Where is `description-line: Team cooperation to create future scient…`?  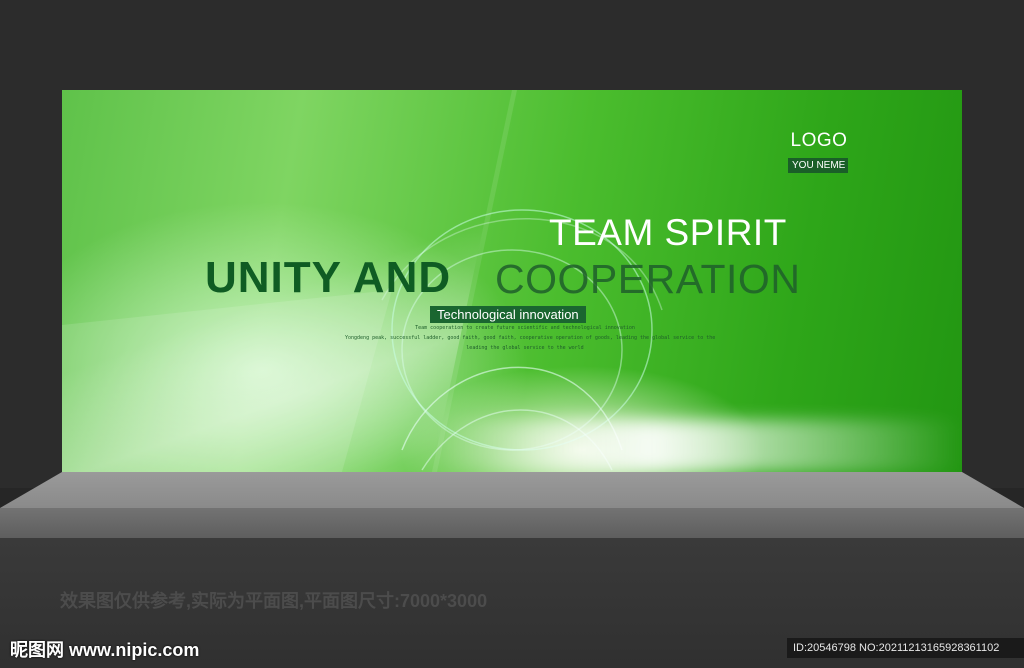
description-line: Team cooperation to create future scient… is located at coordinates (525, 328).